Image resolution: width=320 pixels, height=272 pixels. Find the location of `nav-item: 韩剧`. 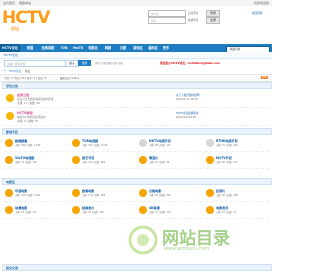

nav-item: 韩剧 is located at coordinates (108, 48).